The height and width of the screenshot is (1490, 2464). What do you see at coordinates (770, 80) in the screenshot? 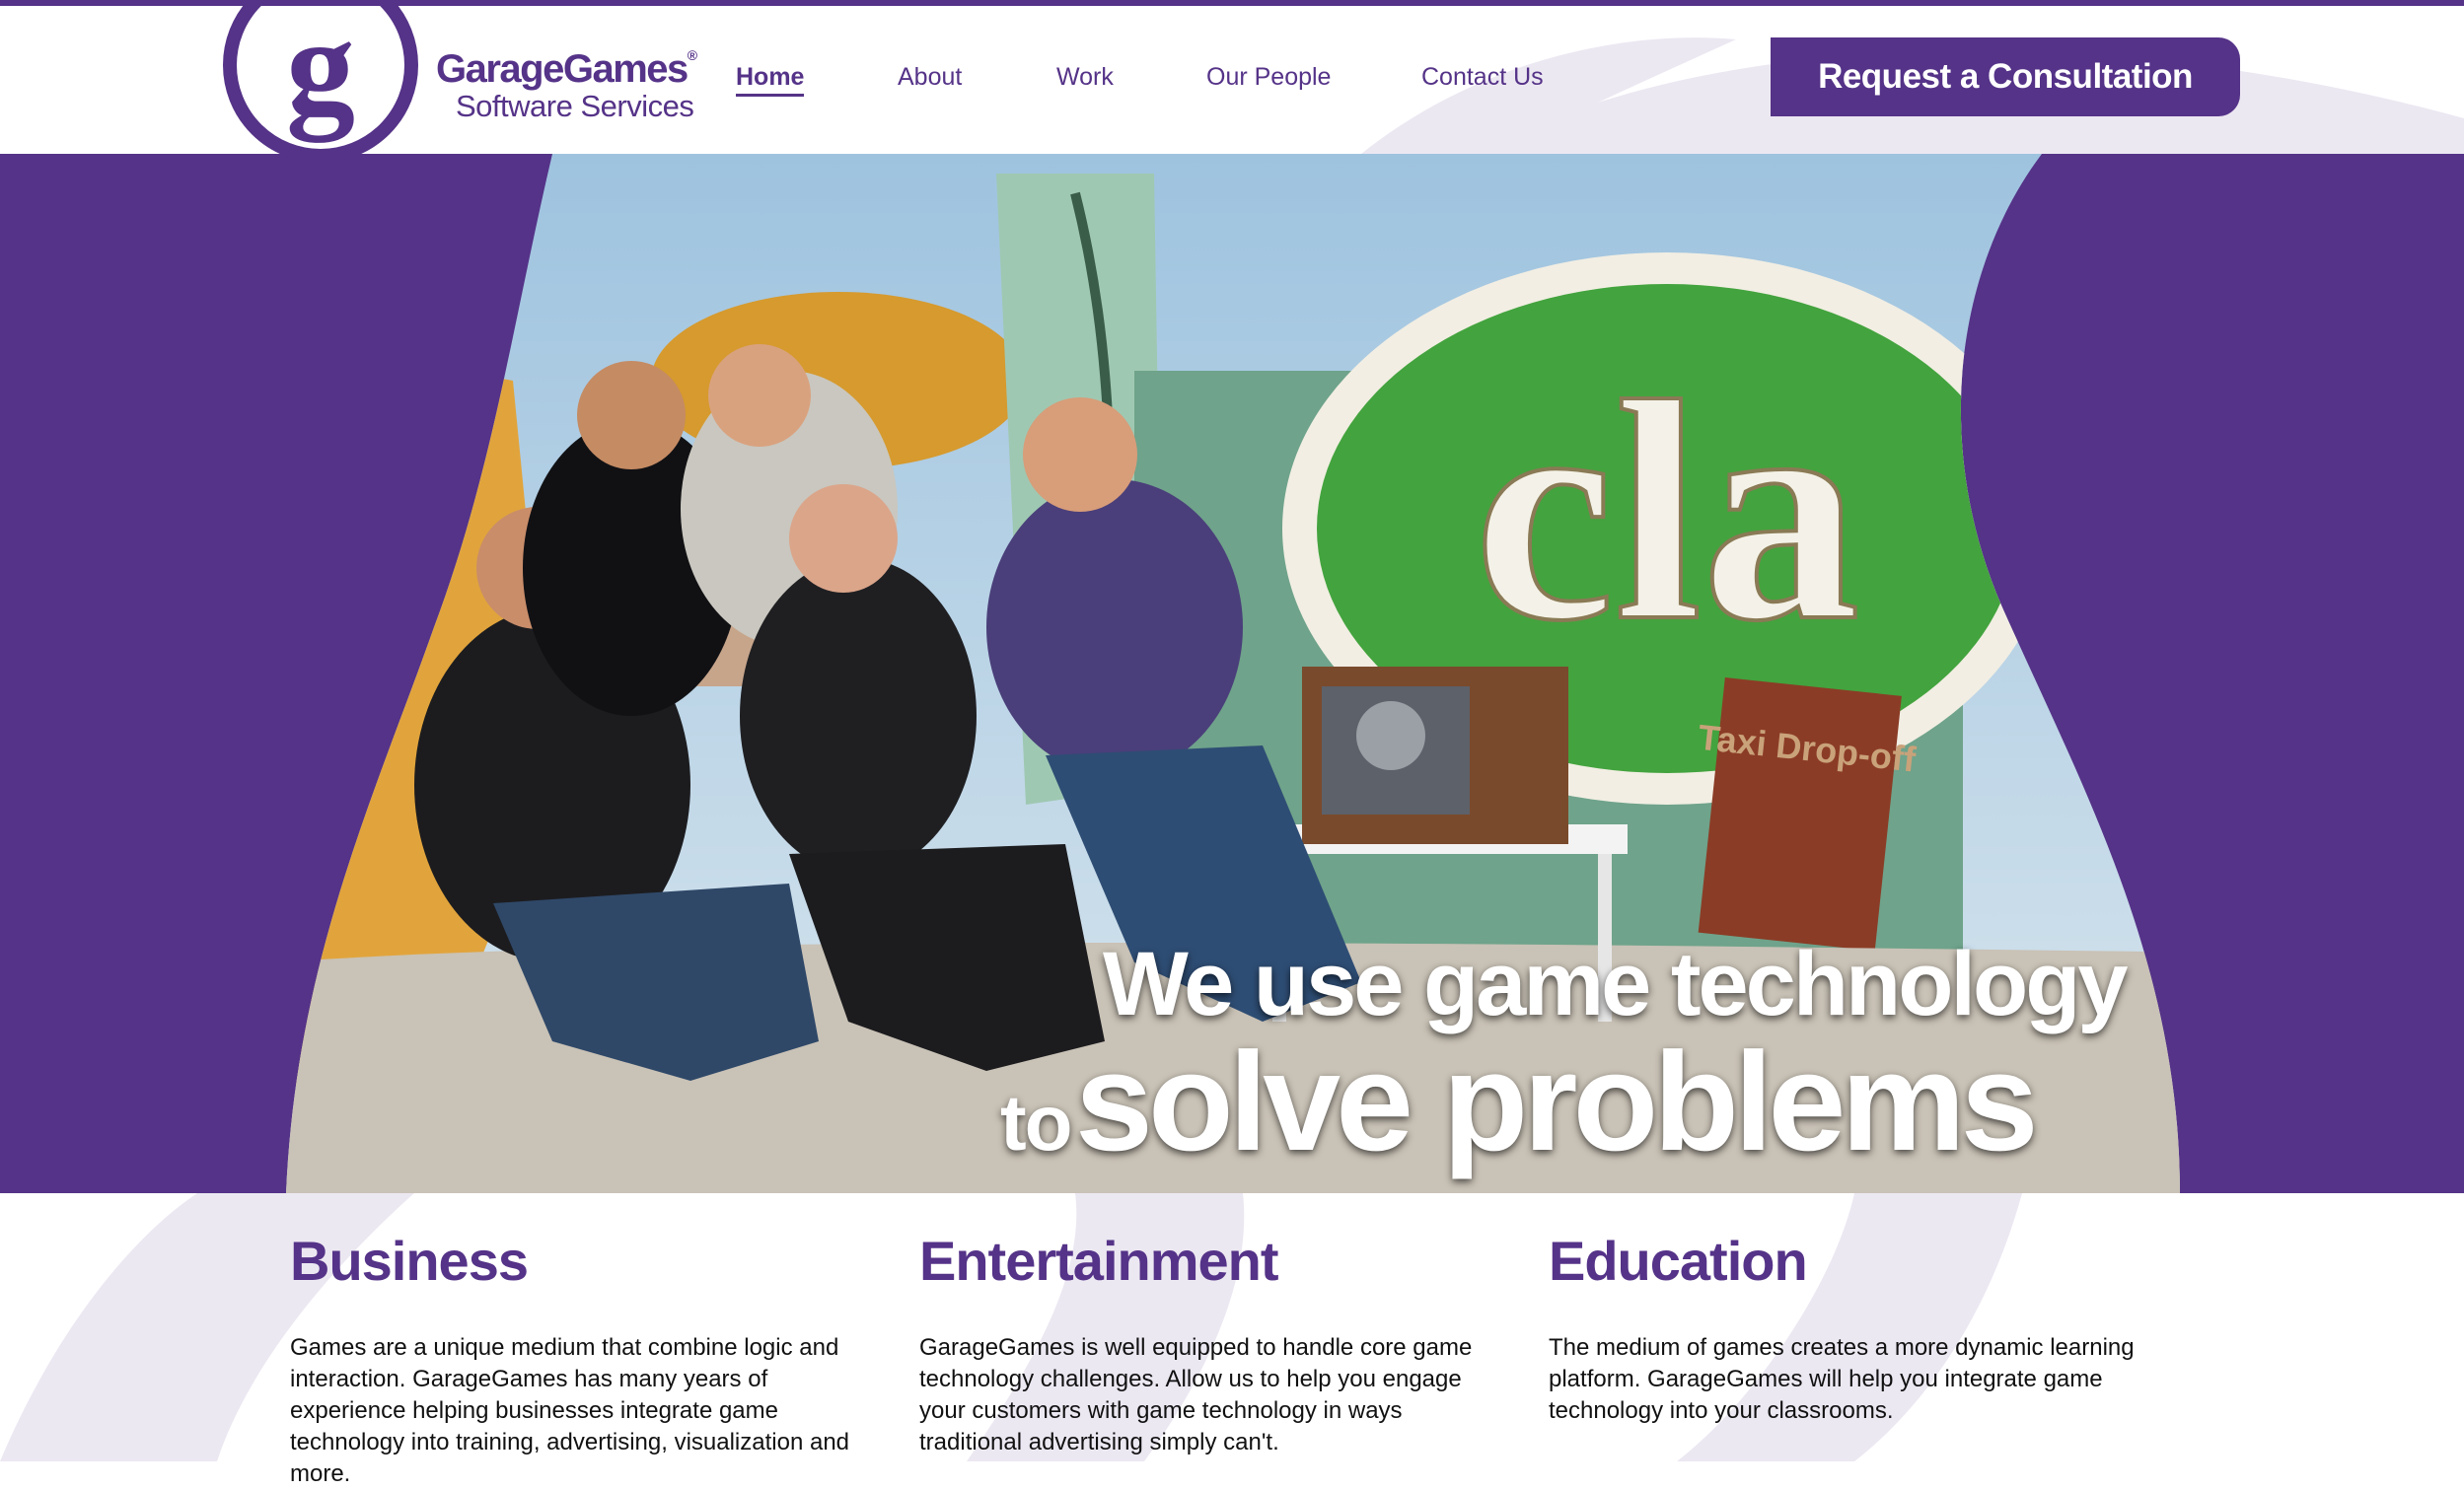
I see `nav-home: Home` at bounding box center [770, 80].